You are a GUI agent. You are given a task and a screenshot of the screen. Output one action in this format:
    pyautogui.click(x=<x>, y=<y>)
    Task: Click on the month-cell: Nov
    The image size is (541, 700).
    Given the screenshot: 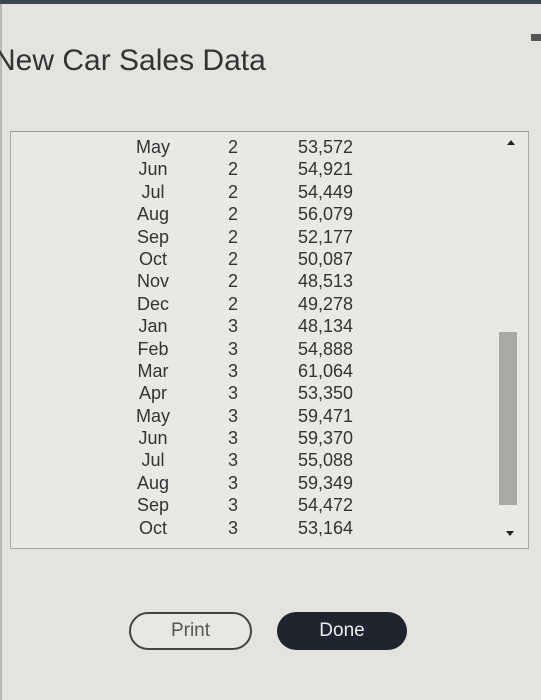 What is the action you would take?
    pyautogui.click(x=152, y=281)
    